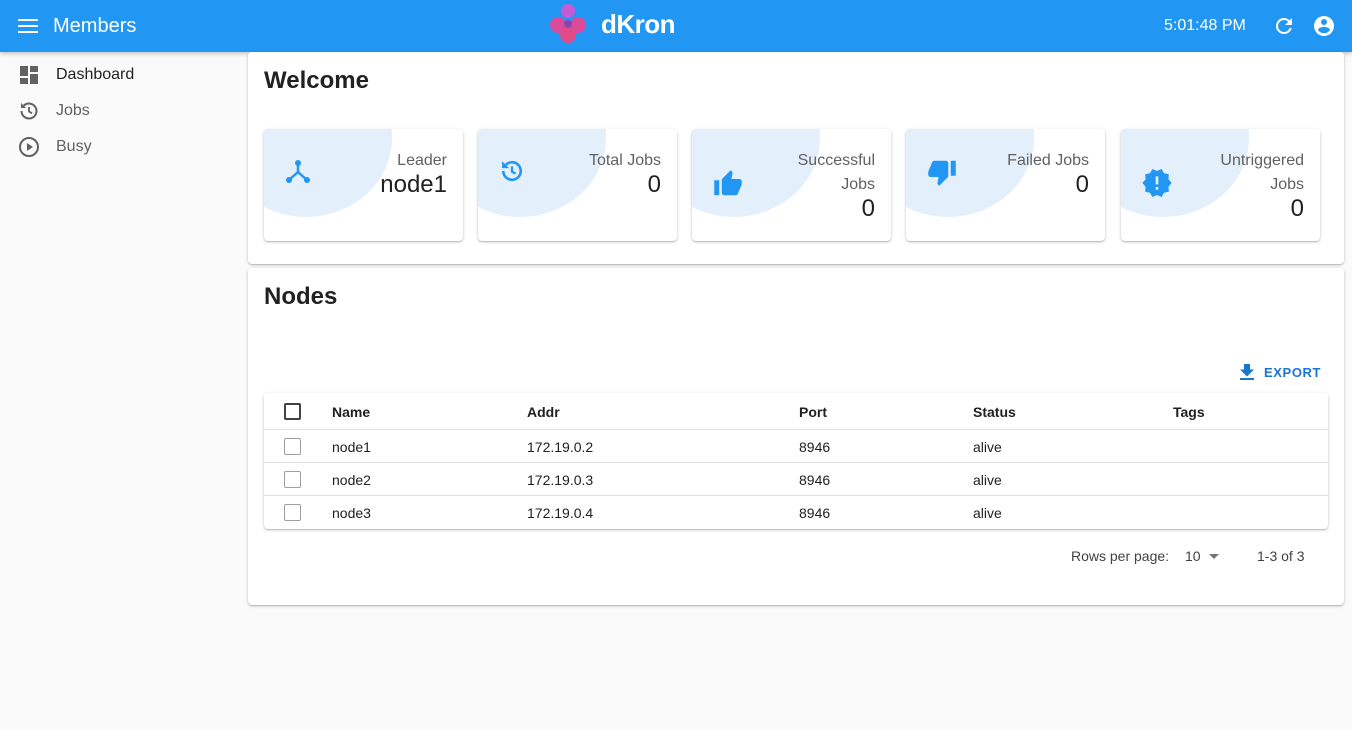 The image size is (1352, 730). Describe the element at coordinates (29, 147) in the screenshot. I see `play-circle-icon` at that location.